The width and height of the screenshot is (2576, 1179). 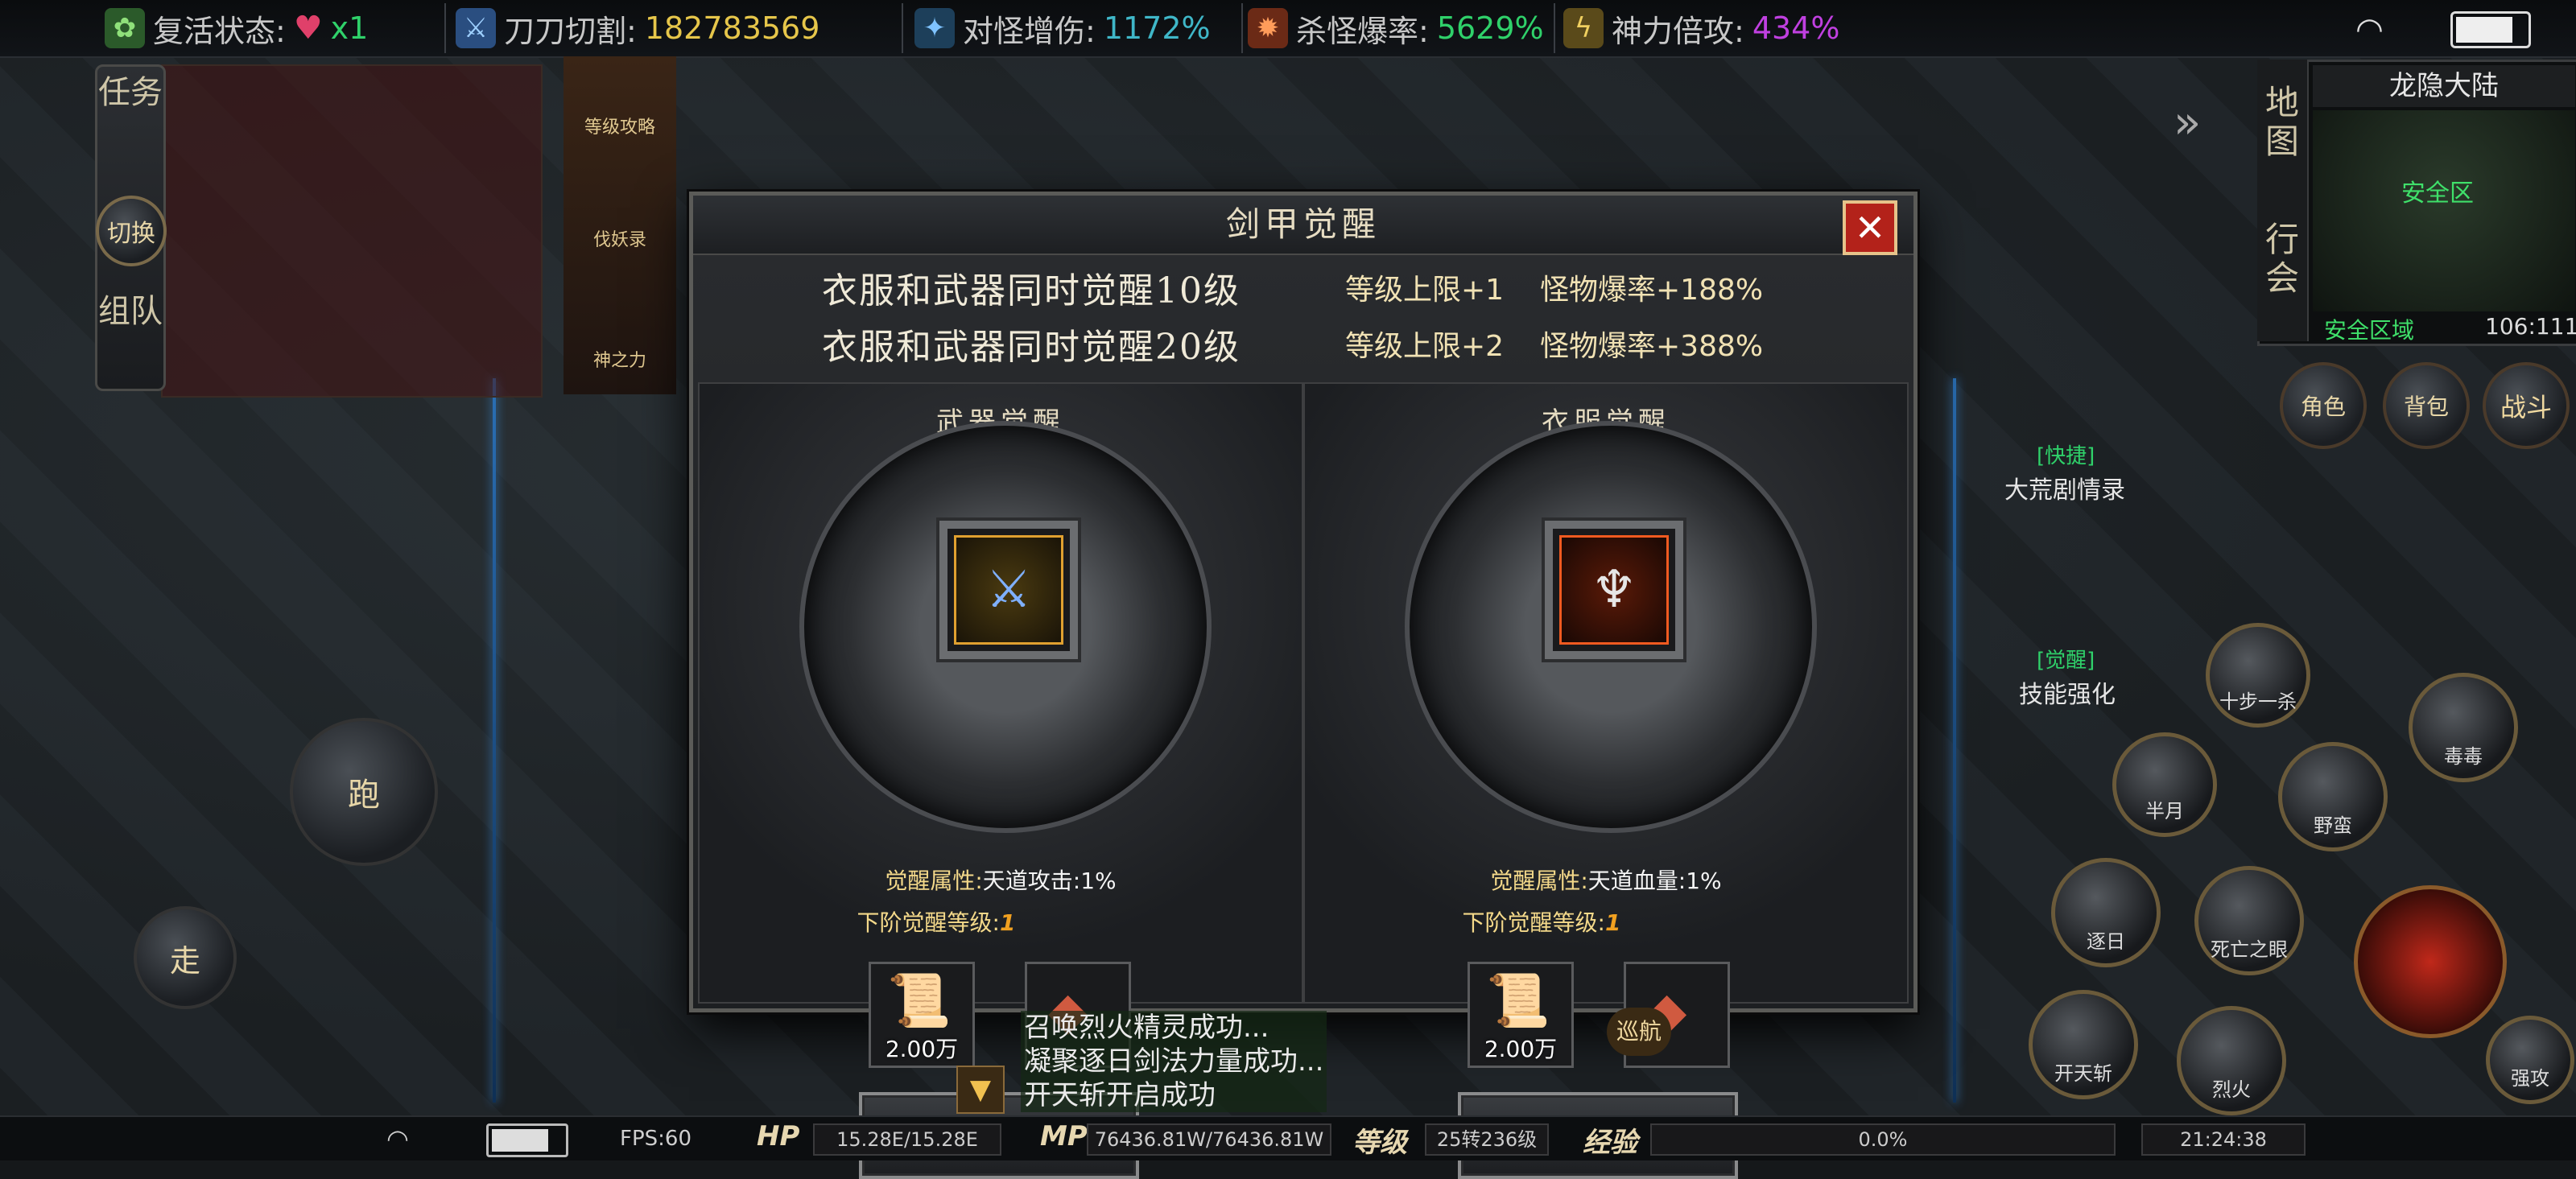 I want to click on clock: 21:24:38, so click(x=2223, y=1140).